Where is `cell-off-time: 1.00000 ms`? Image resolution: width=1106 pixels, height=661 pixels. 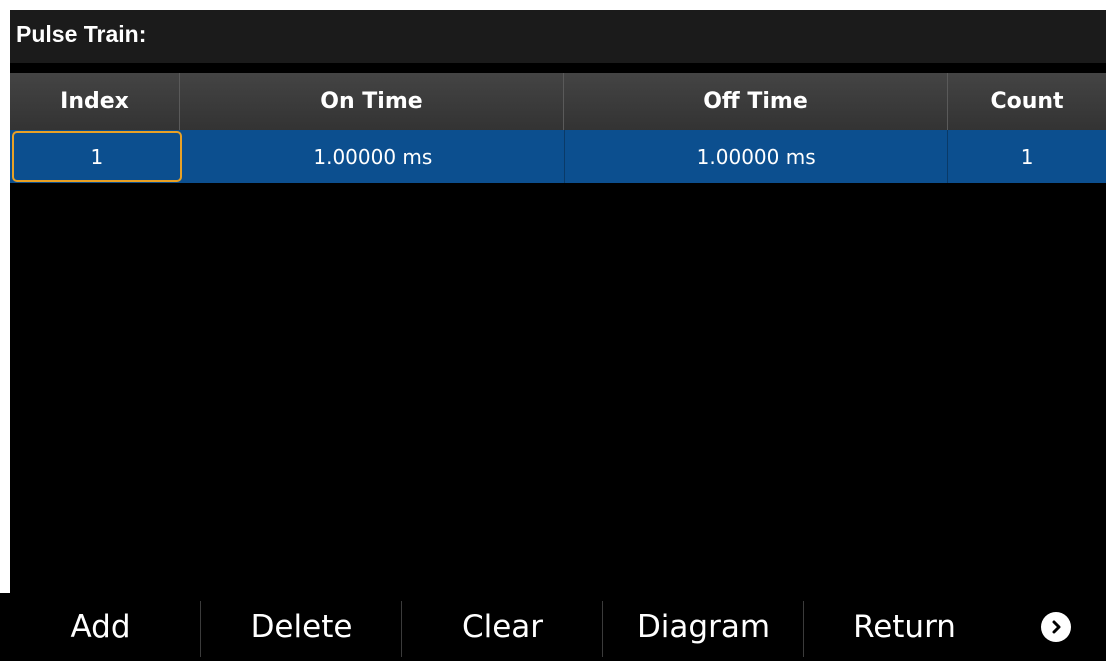 cell-off-time: 1.00000 ms is located at coordinates (757, 156).